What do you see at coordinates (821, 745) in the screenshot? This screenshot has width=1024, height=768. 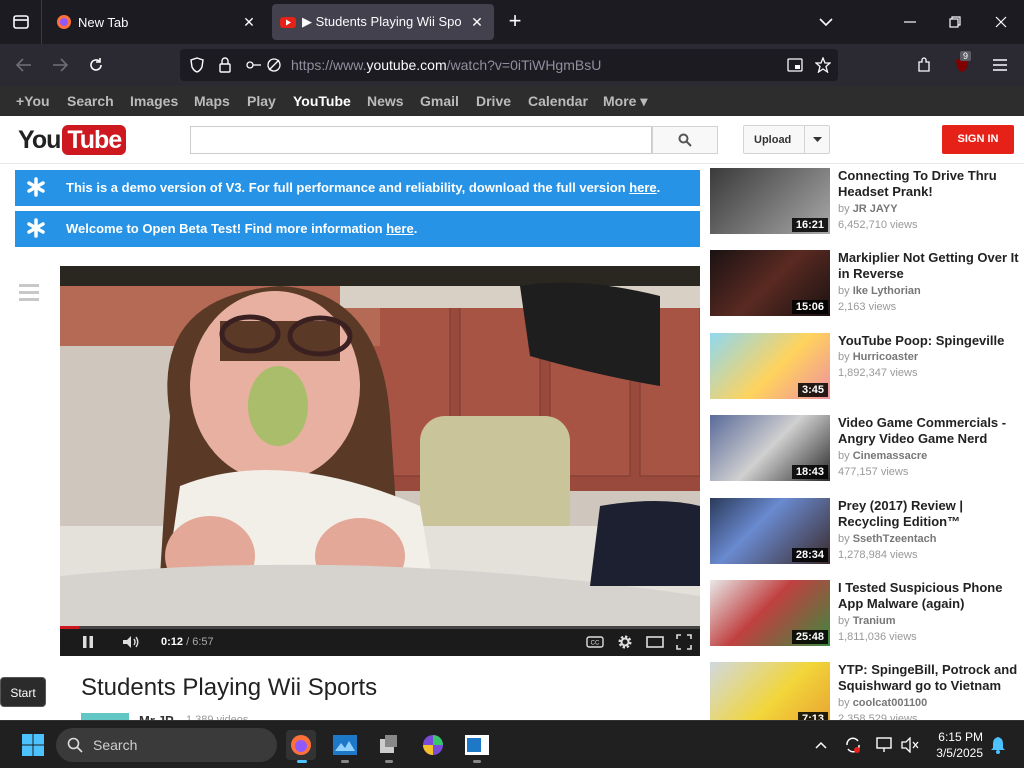 I see `chevron-up-icon` at bounding box center [821, 745].